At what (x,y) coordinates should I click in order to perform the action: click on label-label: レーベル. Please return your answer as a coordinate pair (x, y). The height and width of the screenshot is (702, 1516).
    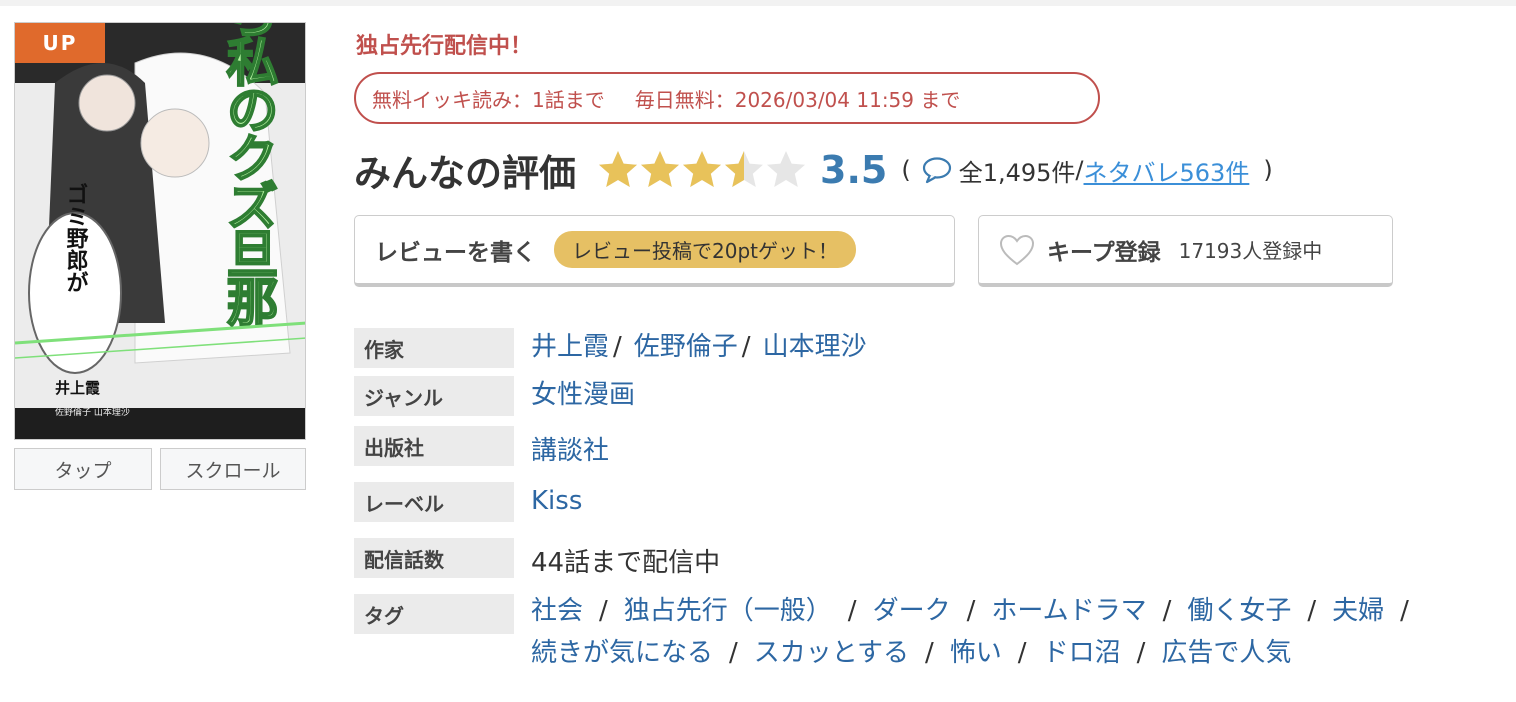
    Looking at the image, I should click on (434, 502).